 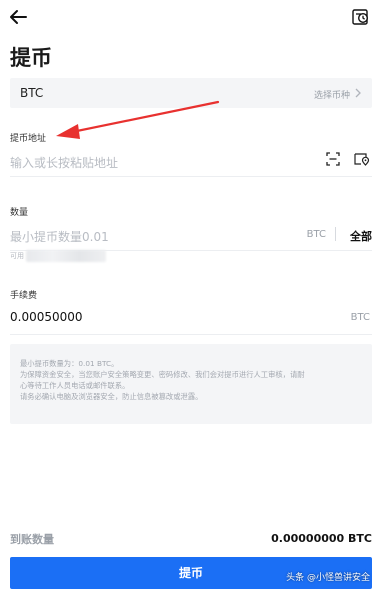 What do you see at coordinates (191, 93) in the screenshot?
I see `coin-select: BTC 选择币种` at bounding box center [191, 93].